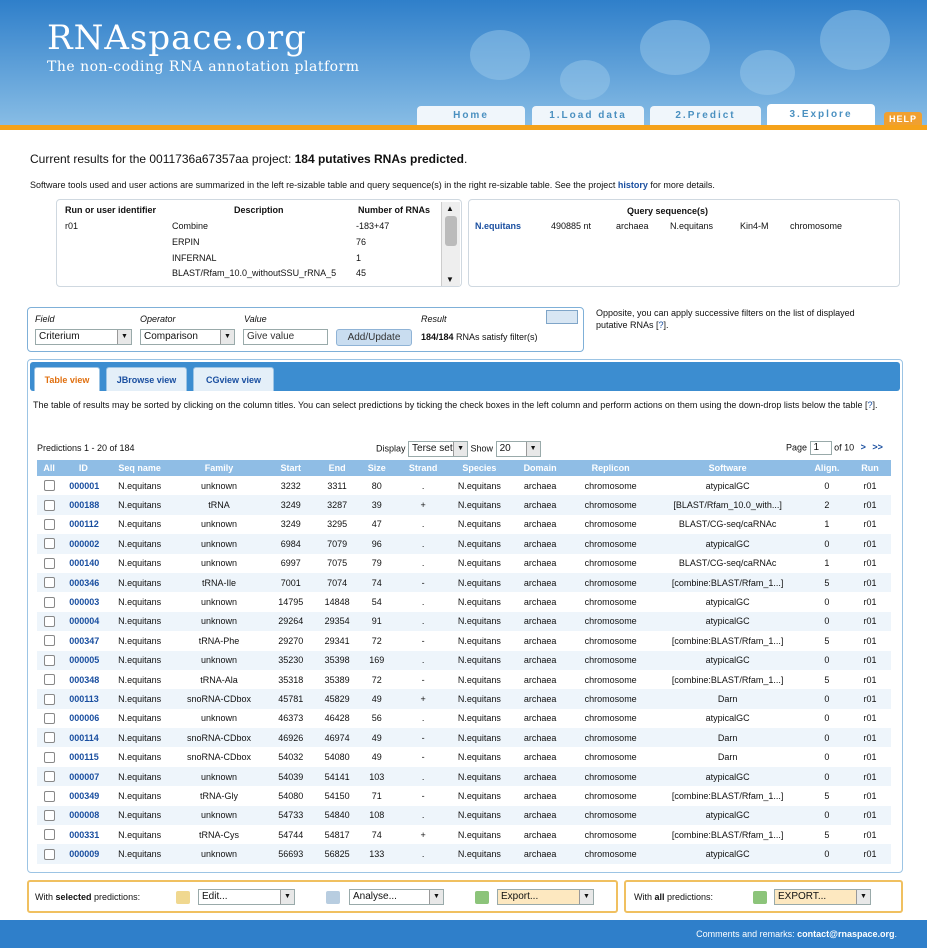  What do you see at coordinates (870, 795) in the screenshot?
I see `table-cell: r01` at bounding box center [870, 795].